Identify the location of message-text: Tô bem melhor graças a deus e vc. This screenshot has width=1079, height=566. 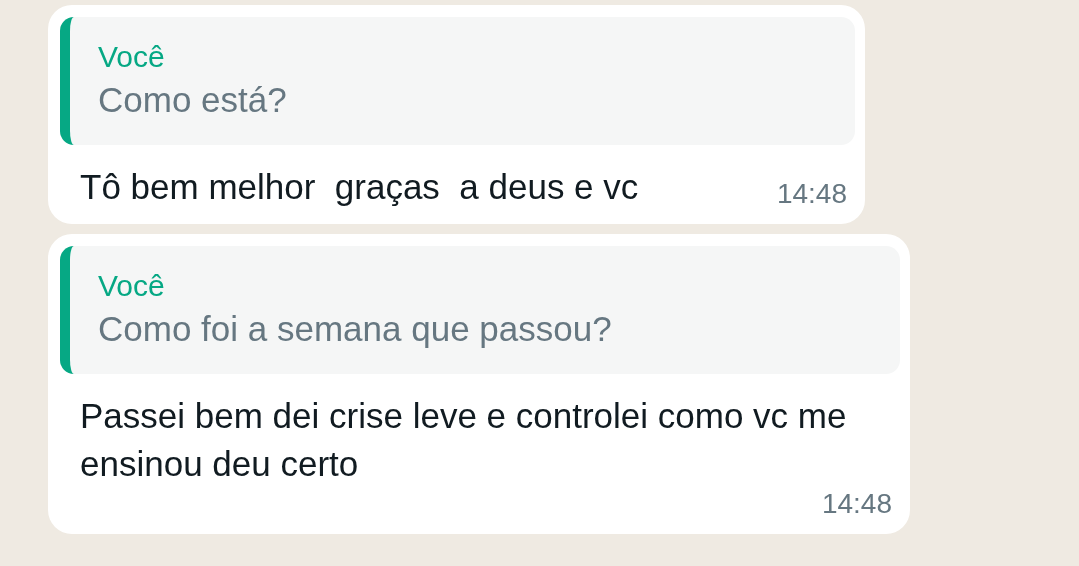
(359, 187).